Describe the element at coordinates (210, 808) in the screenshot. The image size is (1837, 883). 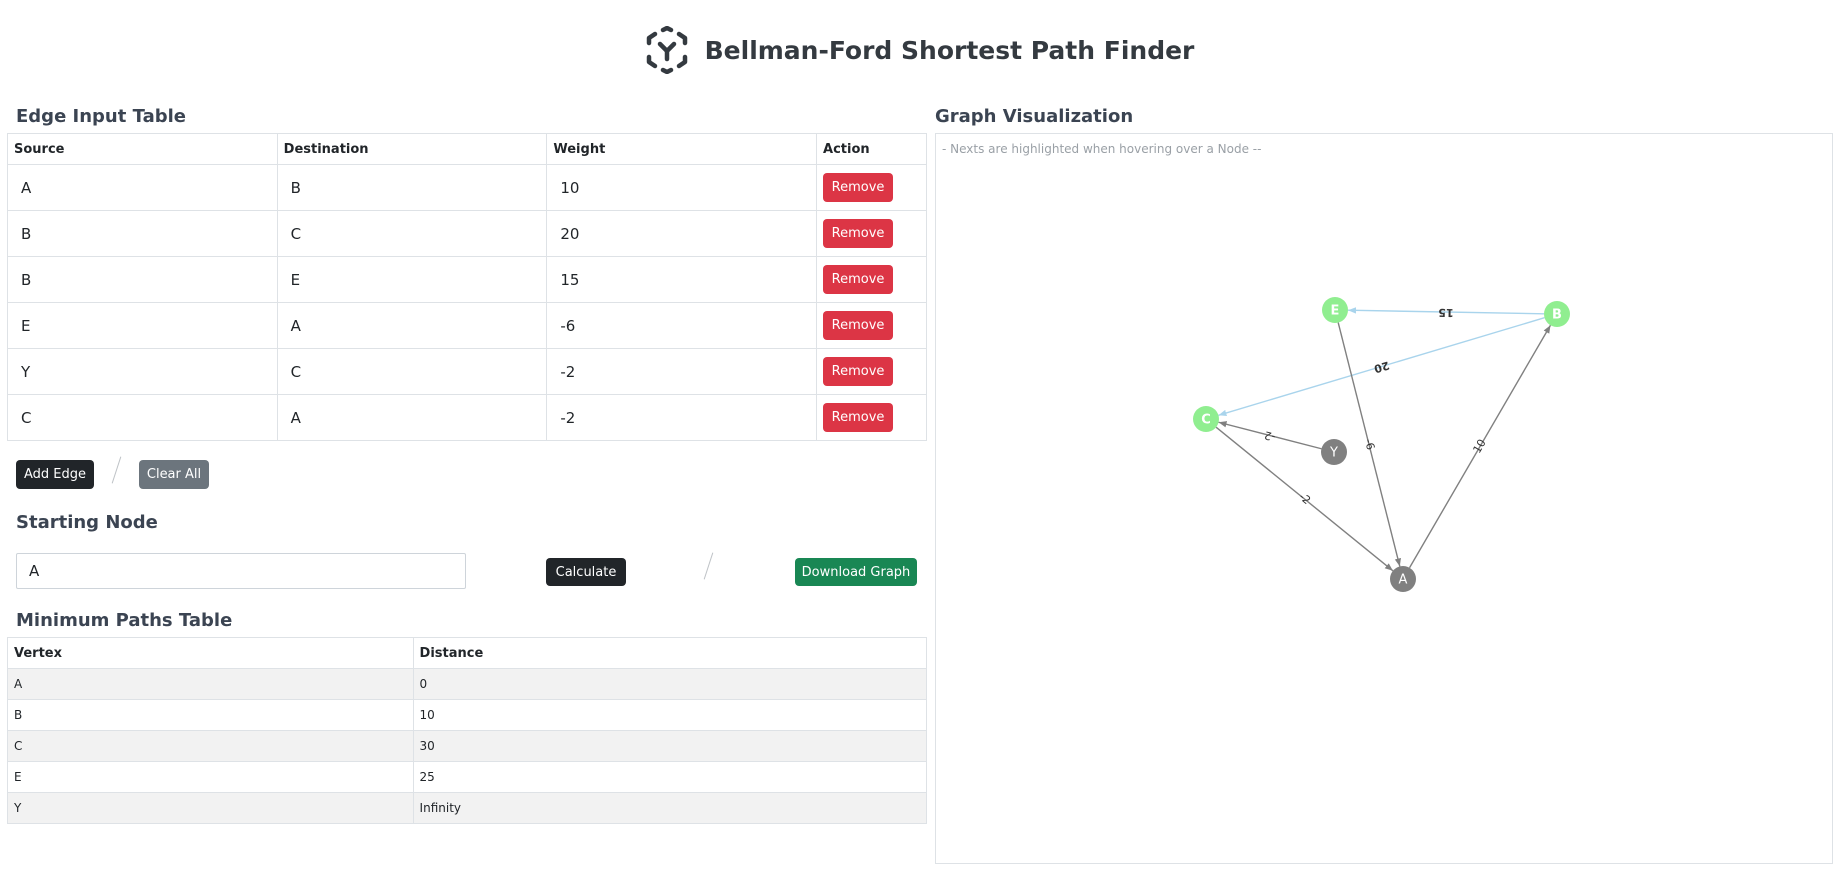
I see `vertex-cell: Y` at that location.